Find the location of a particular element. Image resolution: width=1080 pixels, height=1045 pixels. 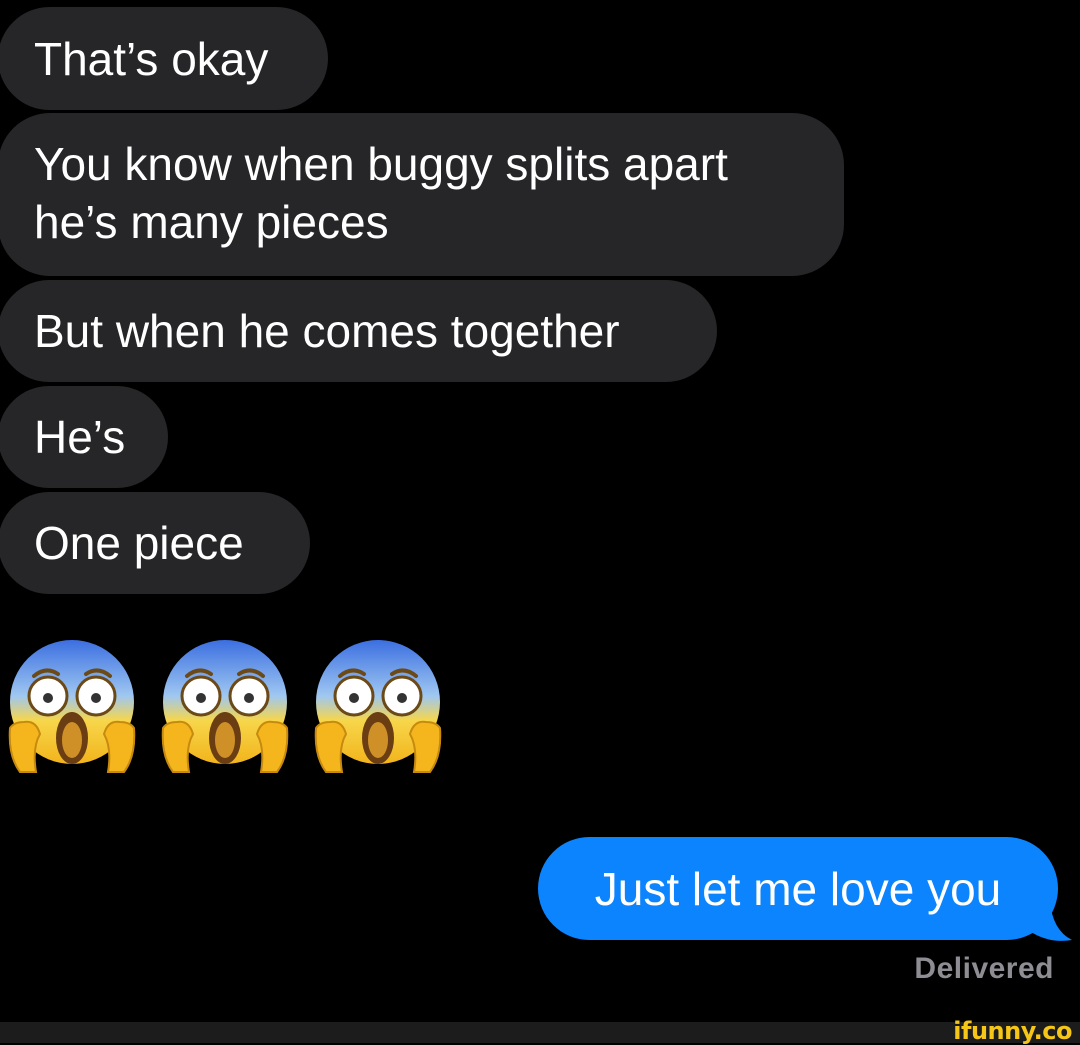

incoming-message-bubble: He’s is located at coordinates (84, 437).